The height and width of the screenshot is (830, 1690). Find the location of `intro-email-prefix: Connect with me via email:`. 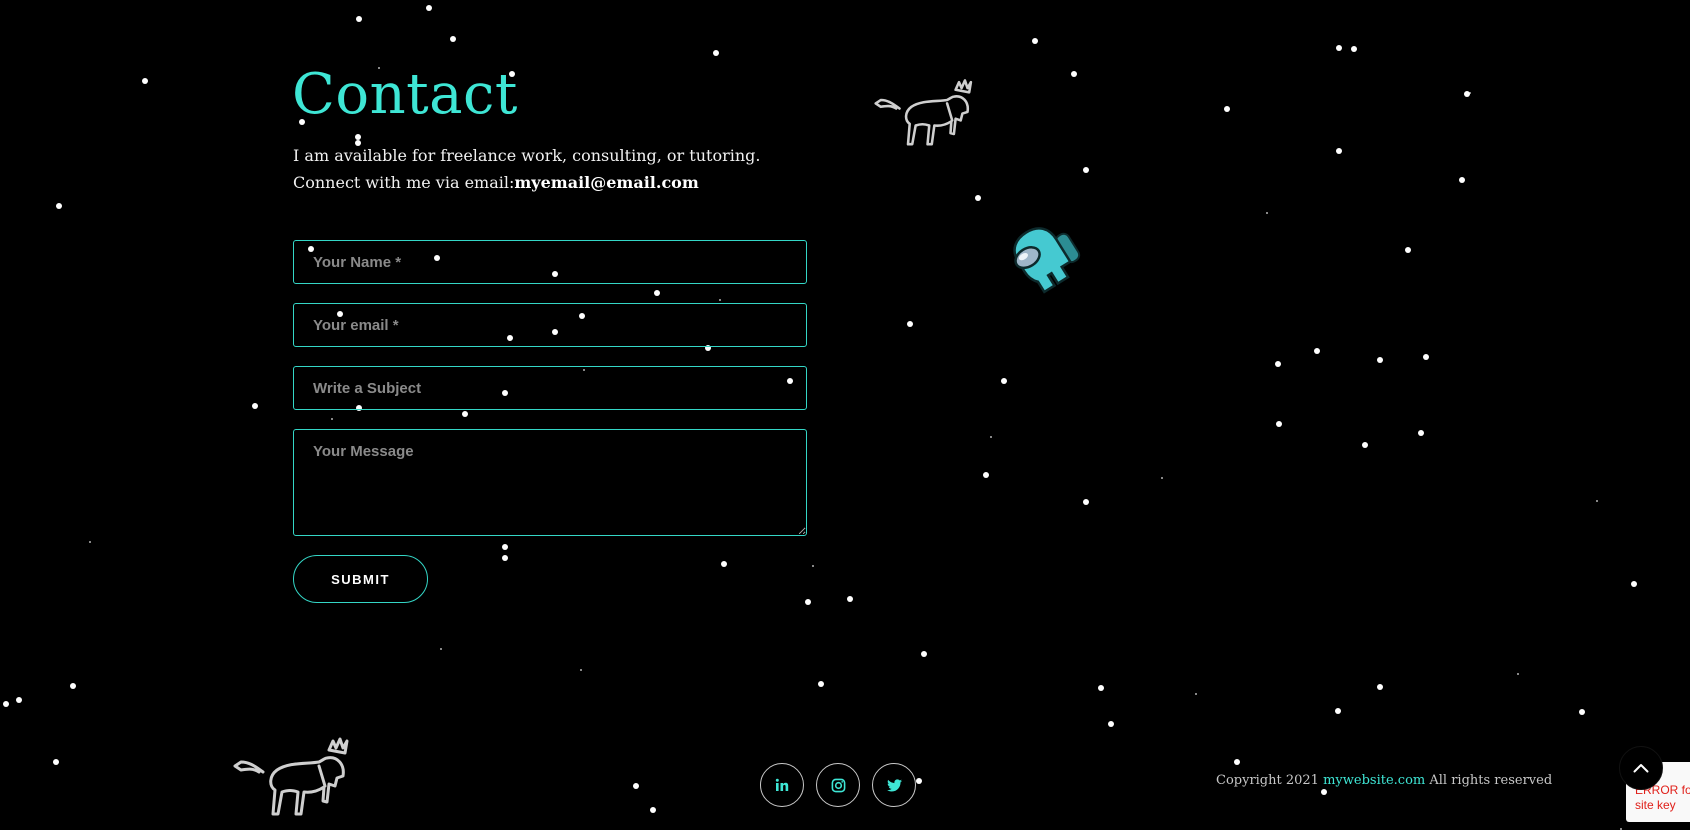

intro-email-prefix: Connect with me via email: is located at coordinates (404, 182).